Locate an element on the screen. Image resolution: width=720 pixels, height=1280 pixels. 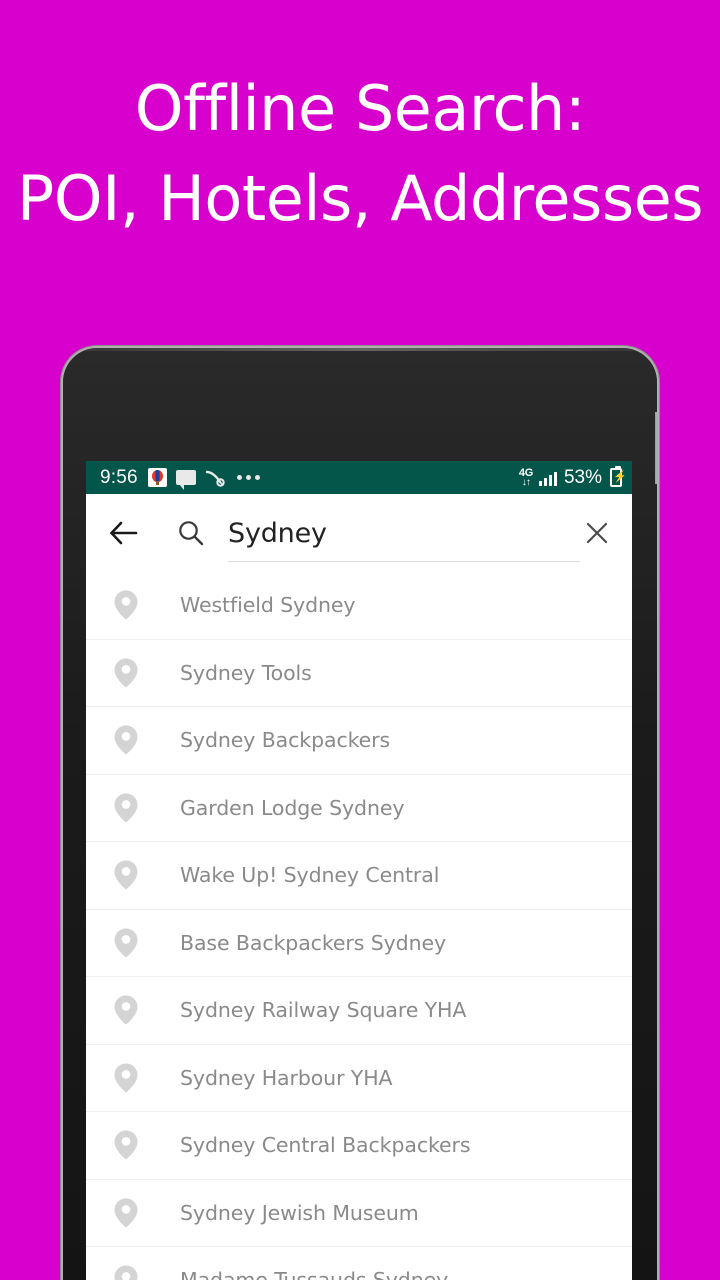
battery-charging-icon: ⚡ is located at coordinates (618, 476).